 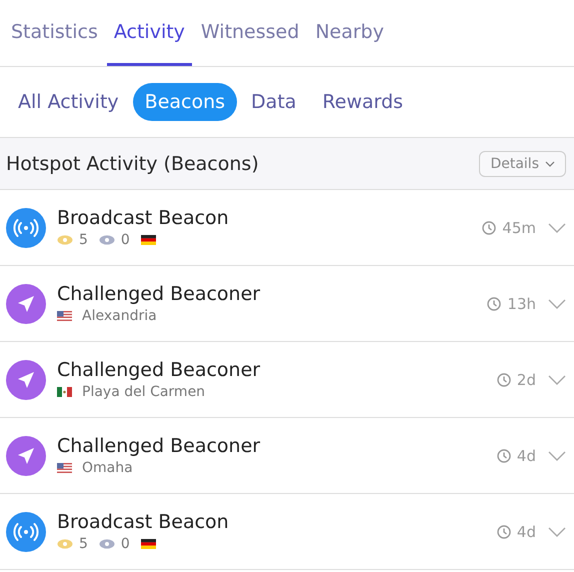 What do you see at coordinates (64, 392) in the screenshot?
I see `mexico-flag-icon` at bounding box center [64, 392].